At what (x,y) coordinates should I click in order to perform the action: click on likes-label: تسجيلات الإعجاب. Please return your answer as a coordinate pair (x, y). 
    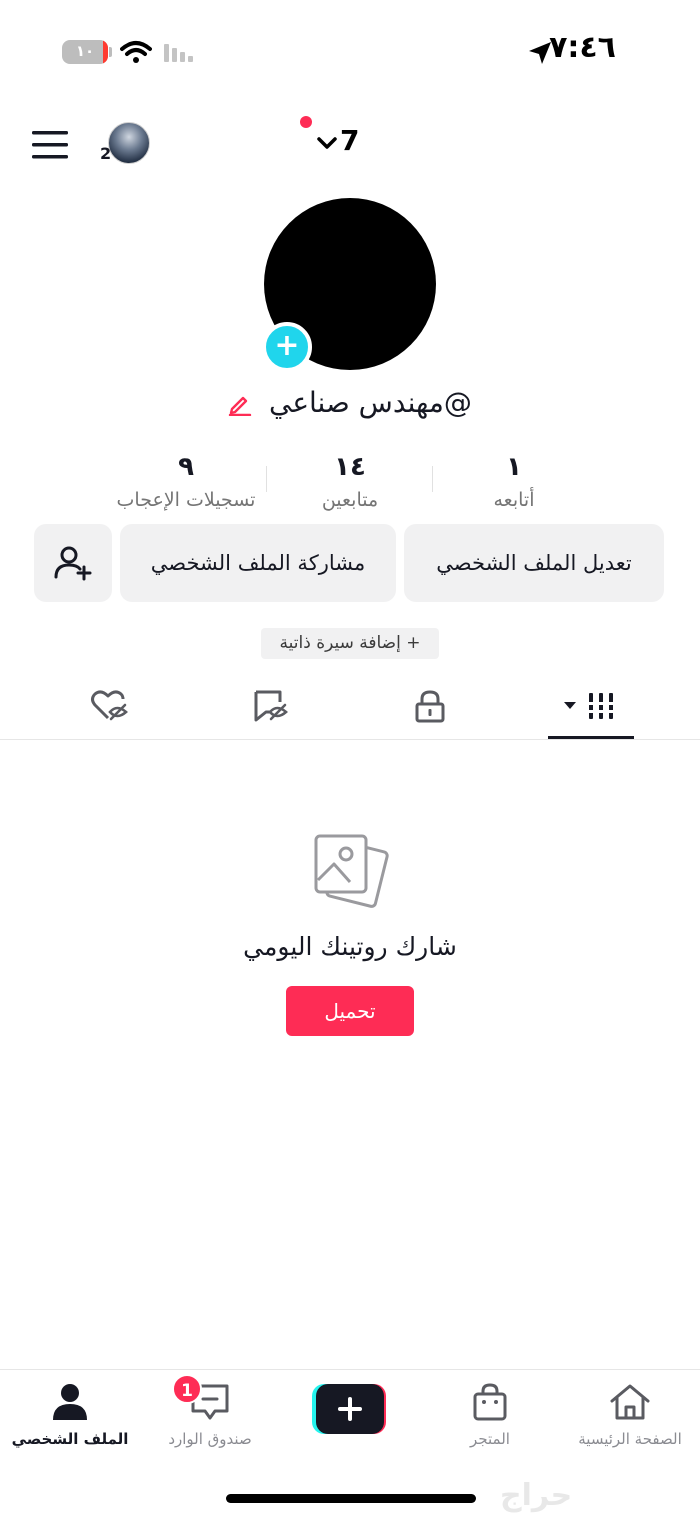
    Looking at the image, I should click on (186, 500).